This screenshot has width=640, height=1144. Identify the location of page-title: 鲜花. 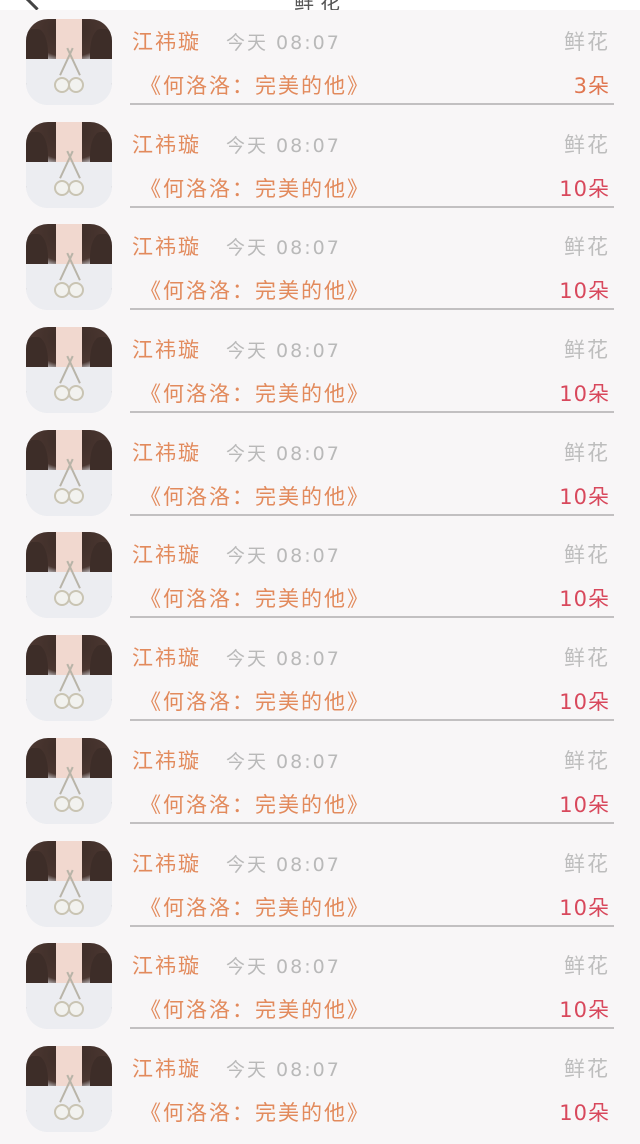
(320, 5).